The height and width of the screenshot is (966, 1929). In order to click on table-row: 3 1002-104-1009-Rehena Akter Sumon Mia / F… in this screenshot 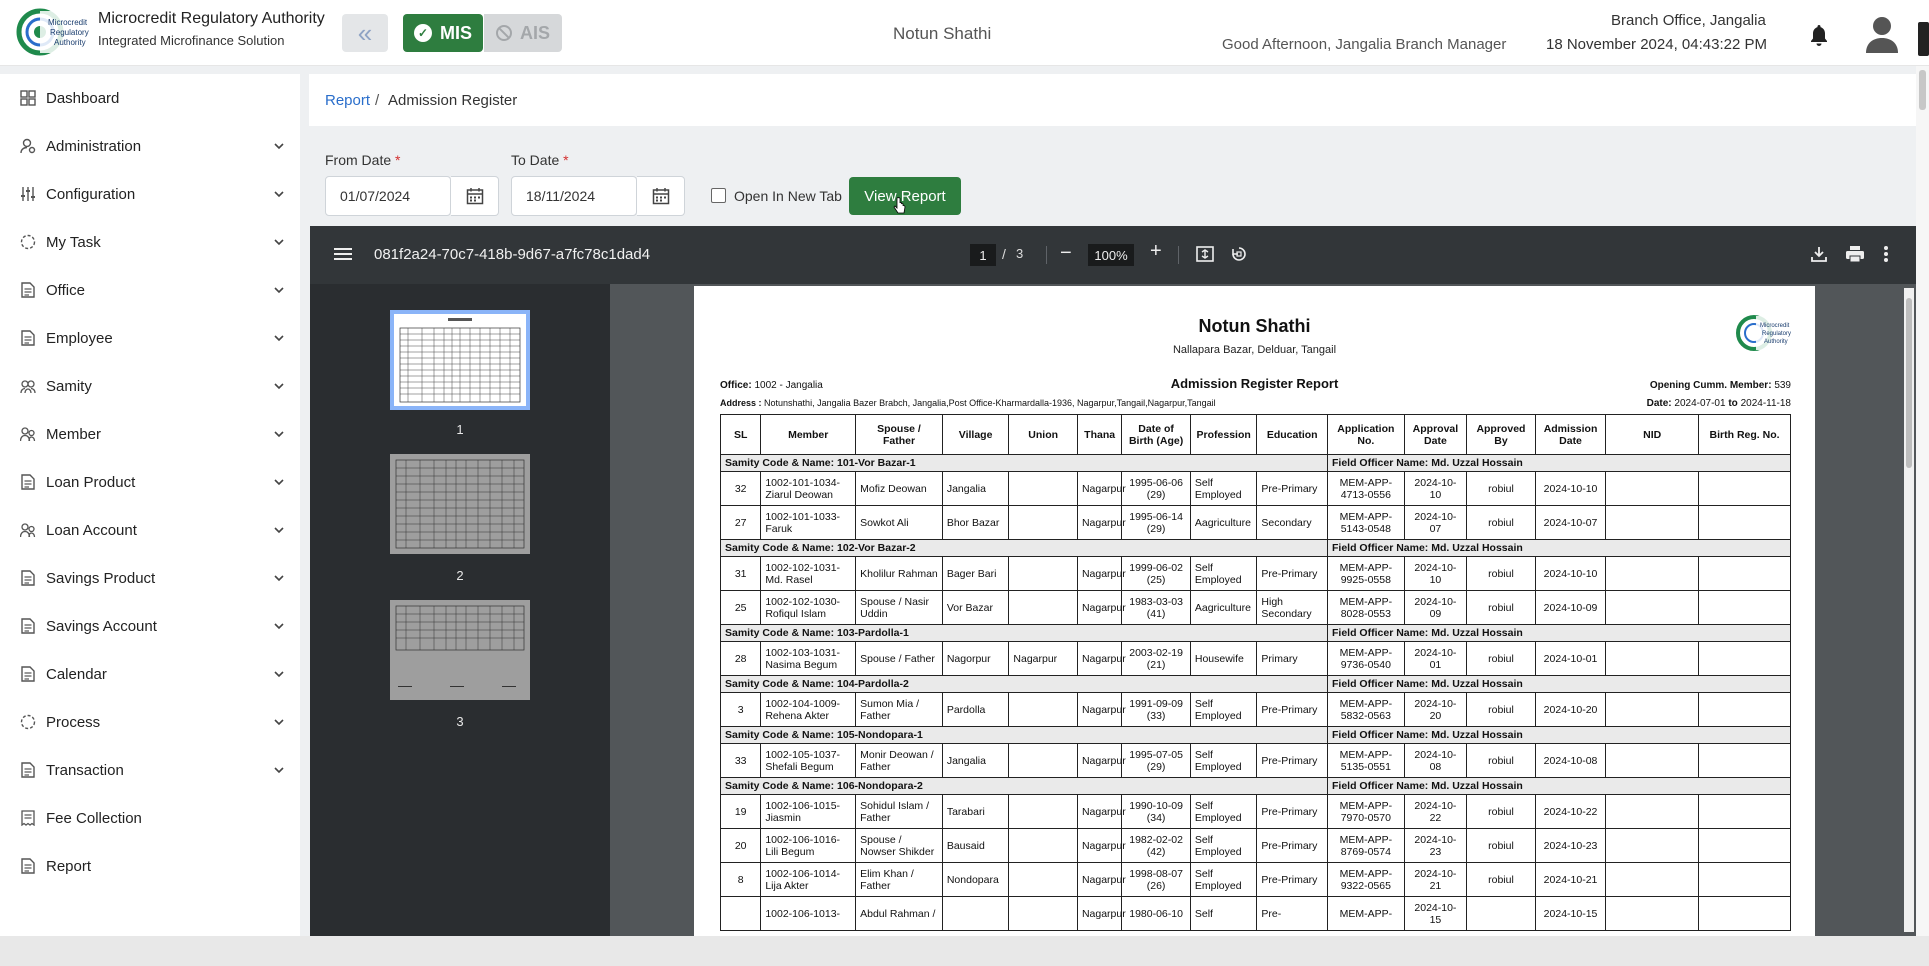, I will do `click(1255, 709)`.